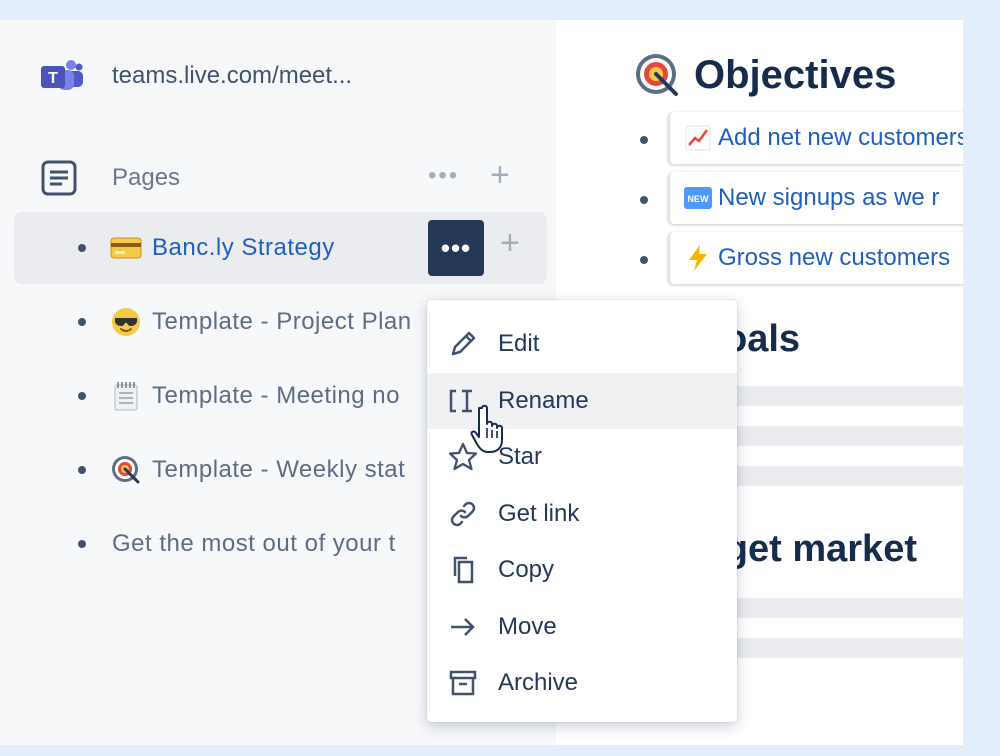 This screenshot has width=1000, height=756. I want to click on copy-icon, so click(463, 570).